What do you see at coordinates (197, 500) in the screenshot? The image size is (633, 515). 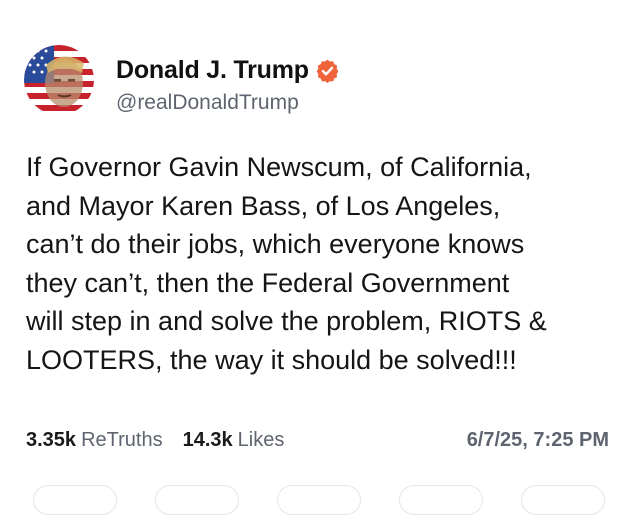 I see `retruth-icon` at bounding box center [197, 500].